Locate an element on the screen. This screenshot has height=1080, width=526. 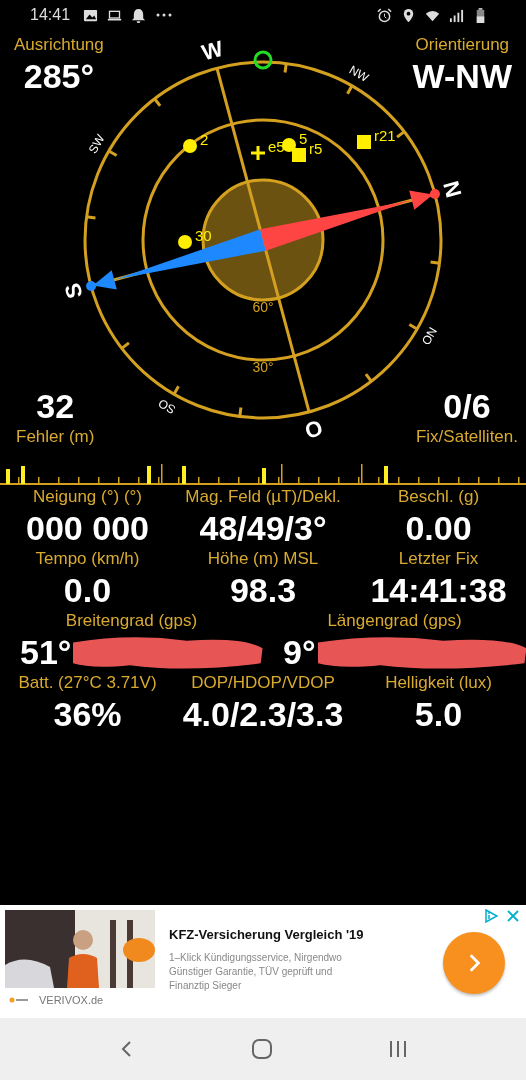
direction-label: NW is located at coordinates (359, 73).